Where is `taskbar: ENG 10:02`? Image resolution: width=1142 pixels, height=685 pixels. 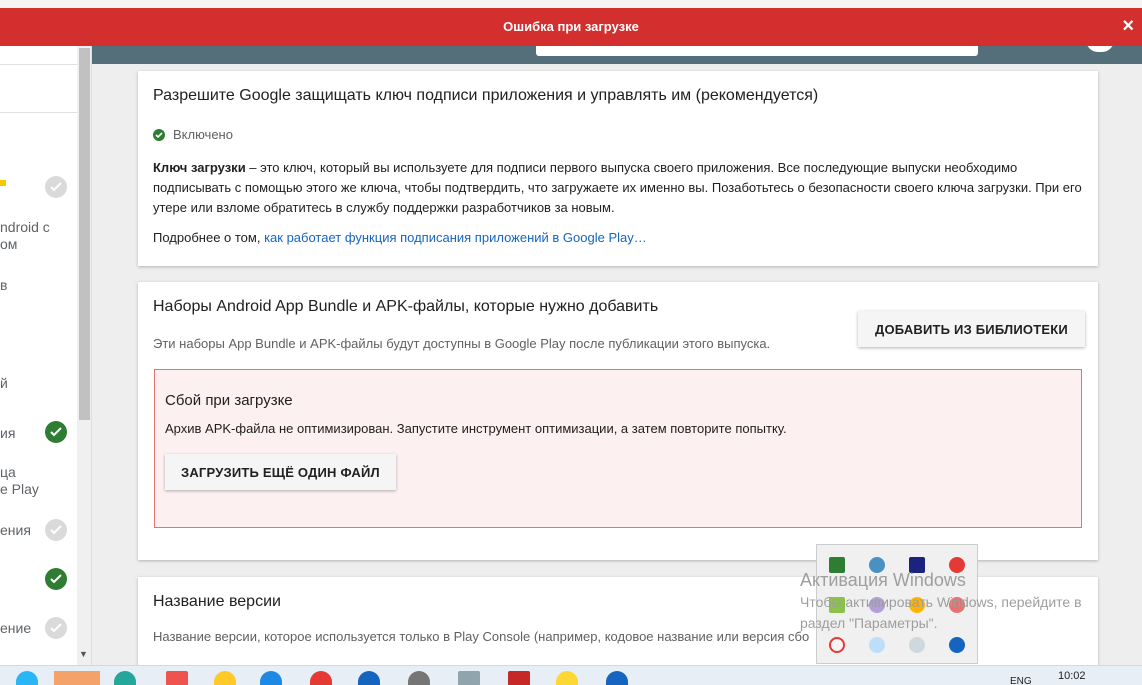
taskbar: ENG 10:02 is located at coordinates (571, 675).